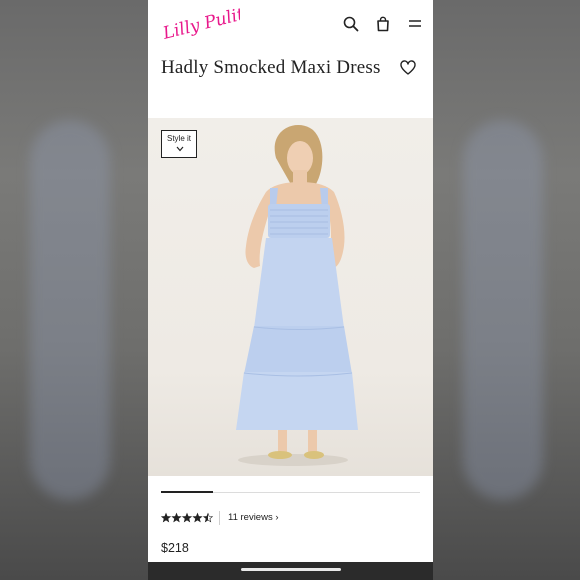 The image size is (580, 580). I want to click on top-nav: Lilly Pulitzer, so click(290, 24).